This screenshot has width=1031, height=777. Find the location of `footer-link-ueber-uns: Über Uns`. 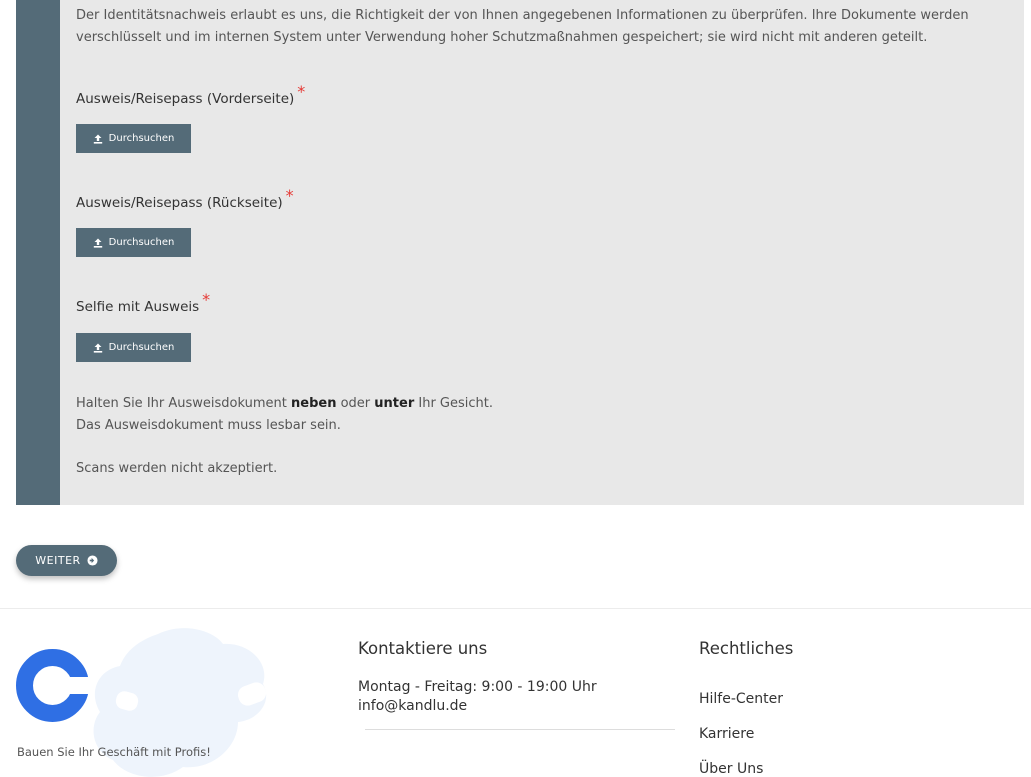

footer-link-ueber-uns: Über Uns is located at coordinates (731, 769).